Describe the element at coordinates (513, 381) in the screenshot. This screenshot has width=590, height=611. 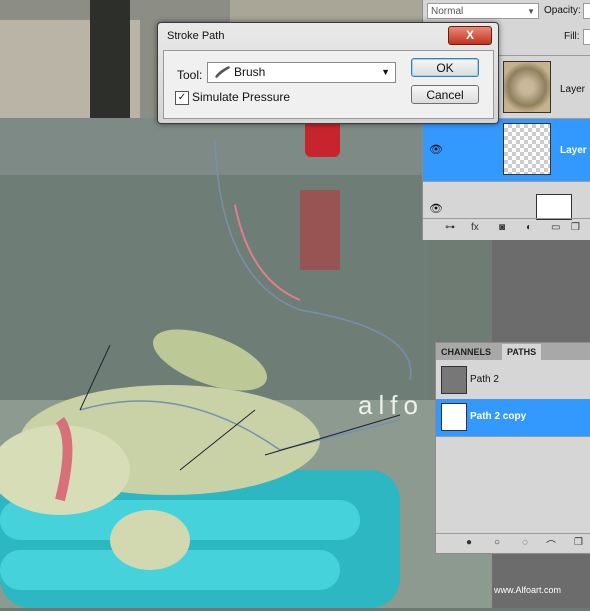
I see `path-row: Path 2` at that location.